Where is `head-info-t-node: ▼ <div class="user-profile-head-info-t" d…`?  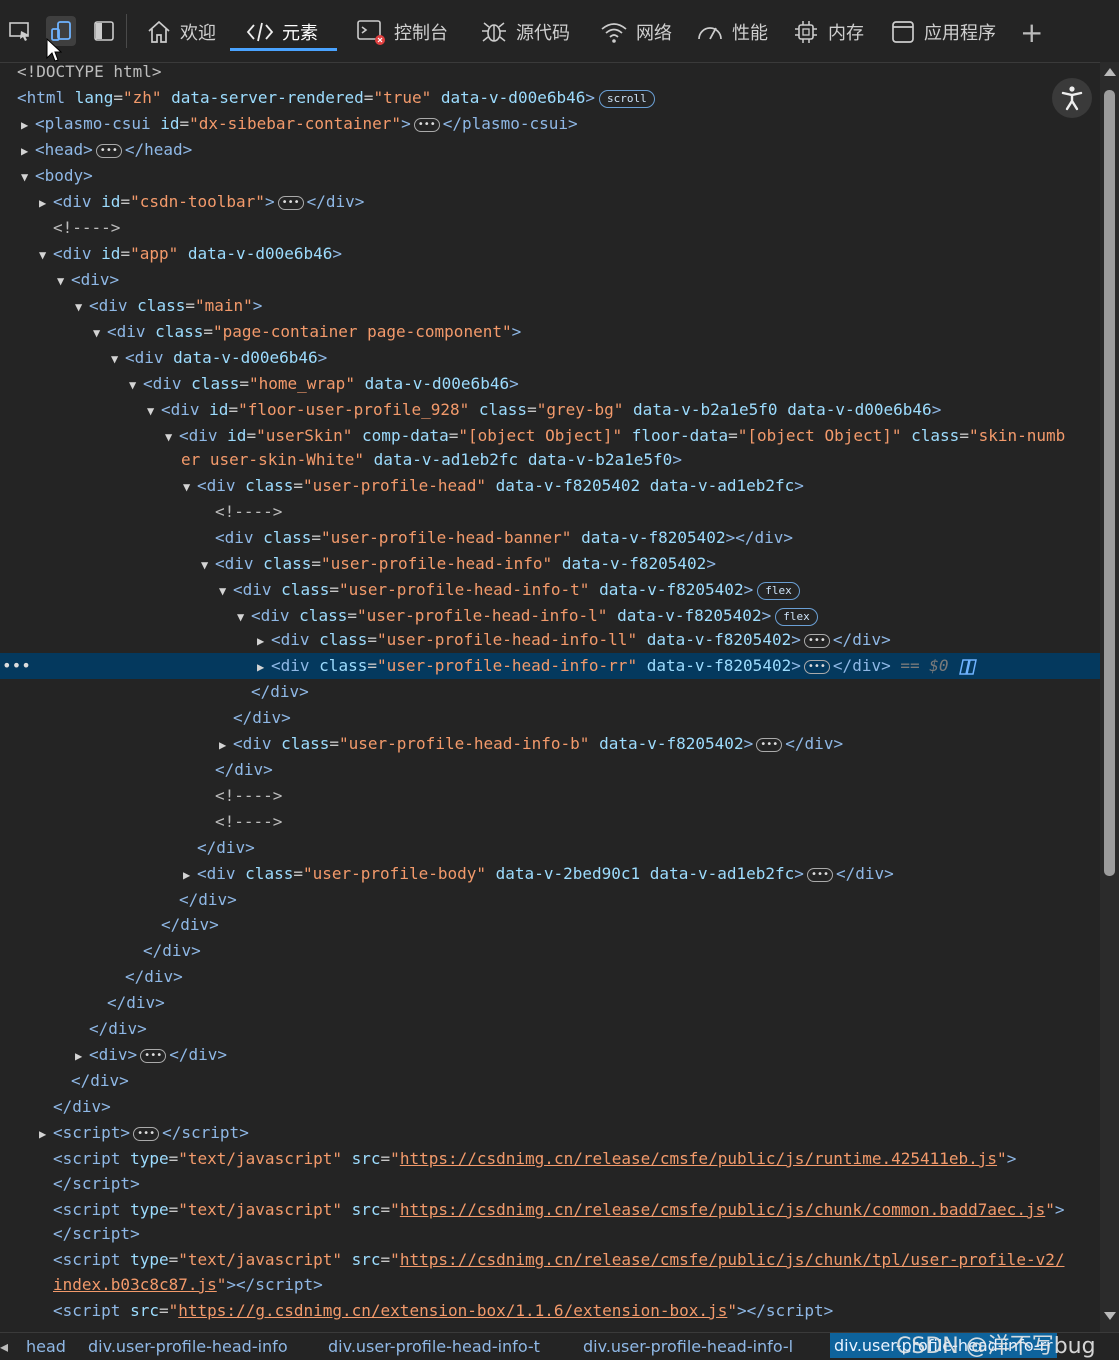
head-info-t-node: ▼ <div class="user-profile-head-info-t" d… is located at coordinates (509, 590).